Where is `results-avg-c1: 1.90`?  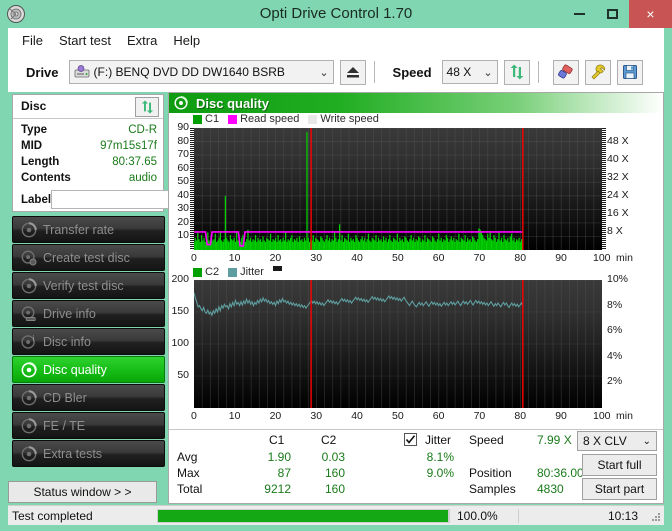
results-avg-c1: 1.90 is located at coordinates (279, 457).